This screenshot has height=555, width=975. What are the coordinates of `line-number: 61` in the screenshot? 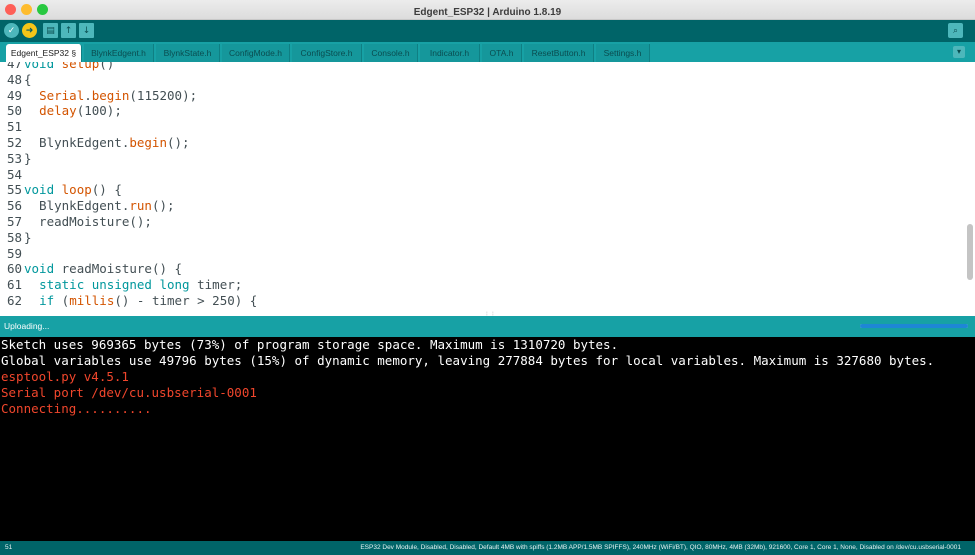 It's located at (14, 285).